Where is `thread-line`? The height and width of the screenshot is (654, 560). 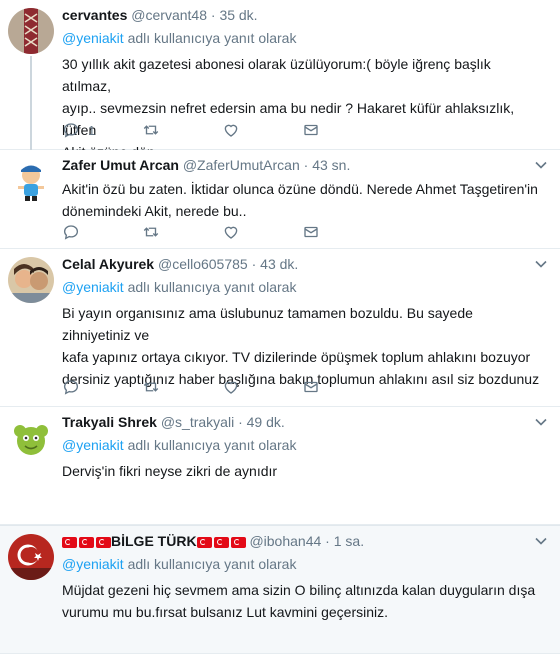
thread-line is located at coordinates (31, 104).